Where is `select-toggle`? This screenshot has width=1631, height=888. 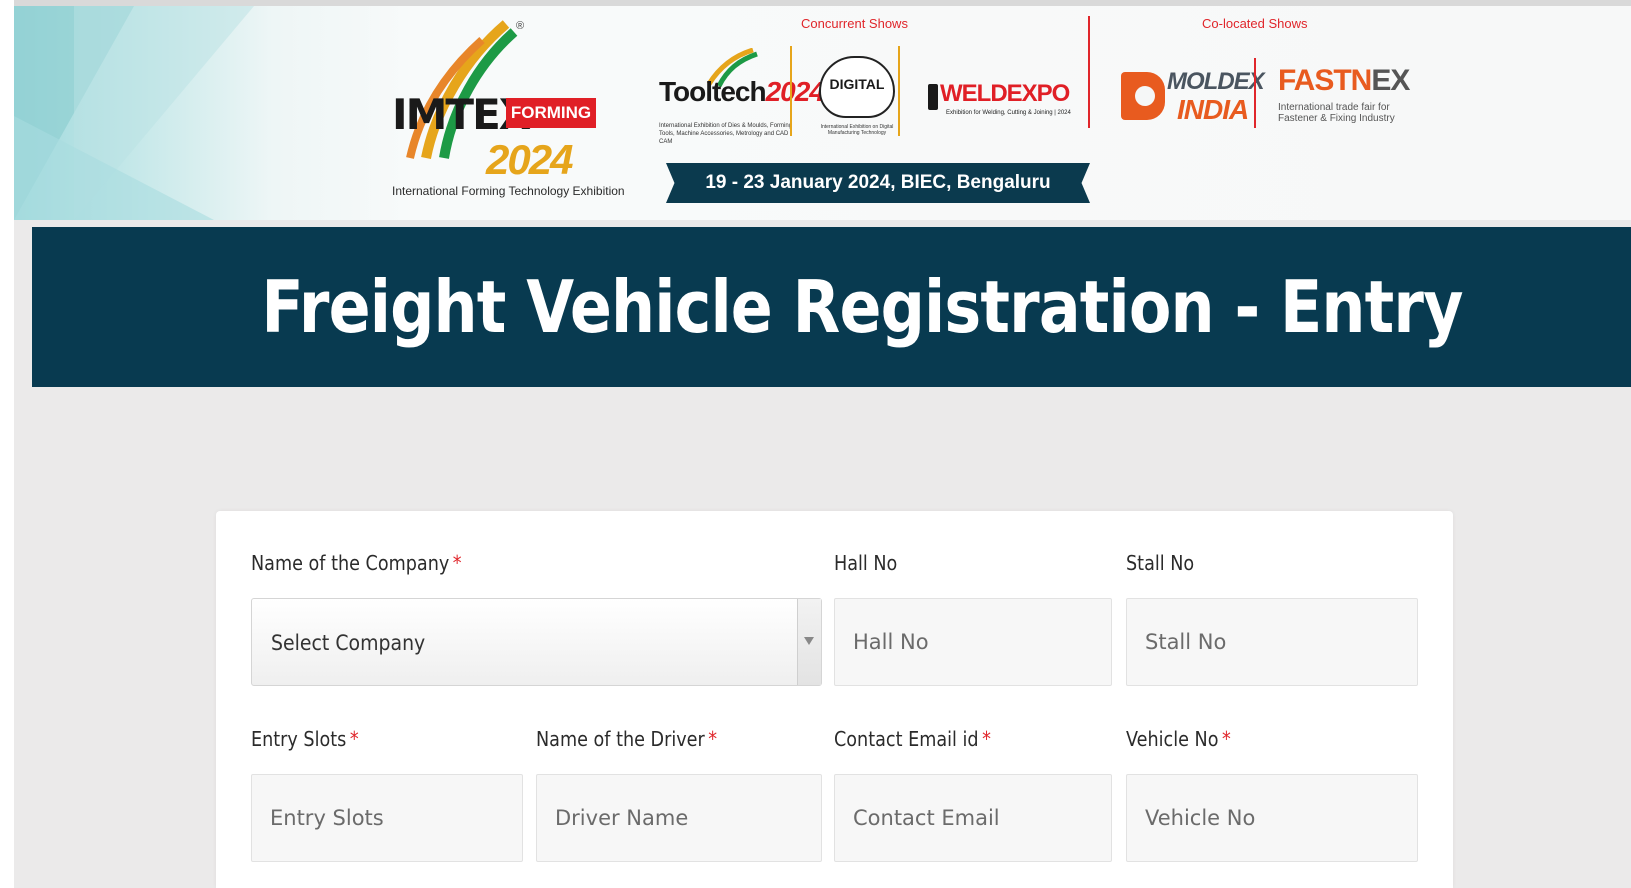
select-toggle is located at coordinates (809, 642).